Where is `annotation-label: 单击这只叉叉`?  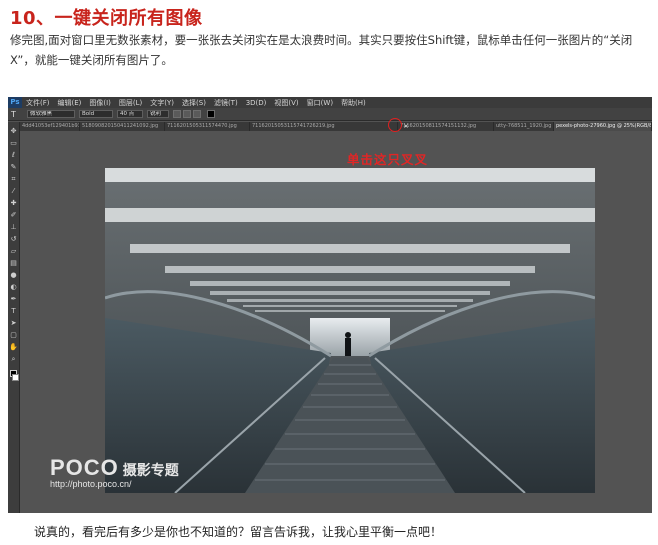
annotation-label: 单击这只叉叉 is located at coordinates (388, 159).